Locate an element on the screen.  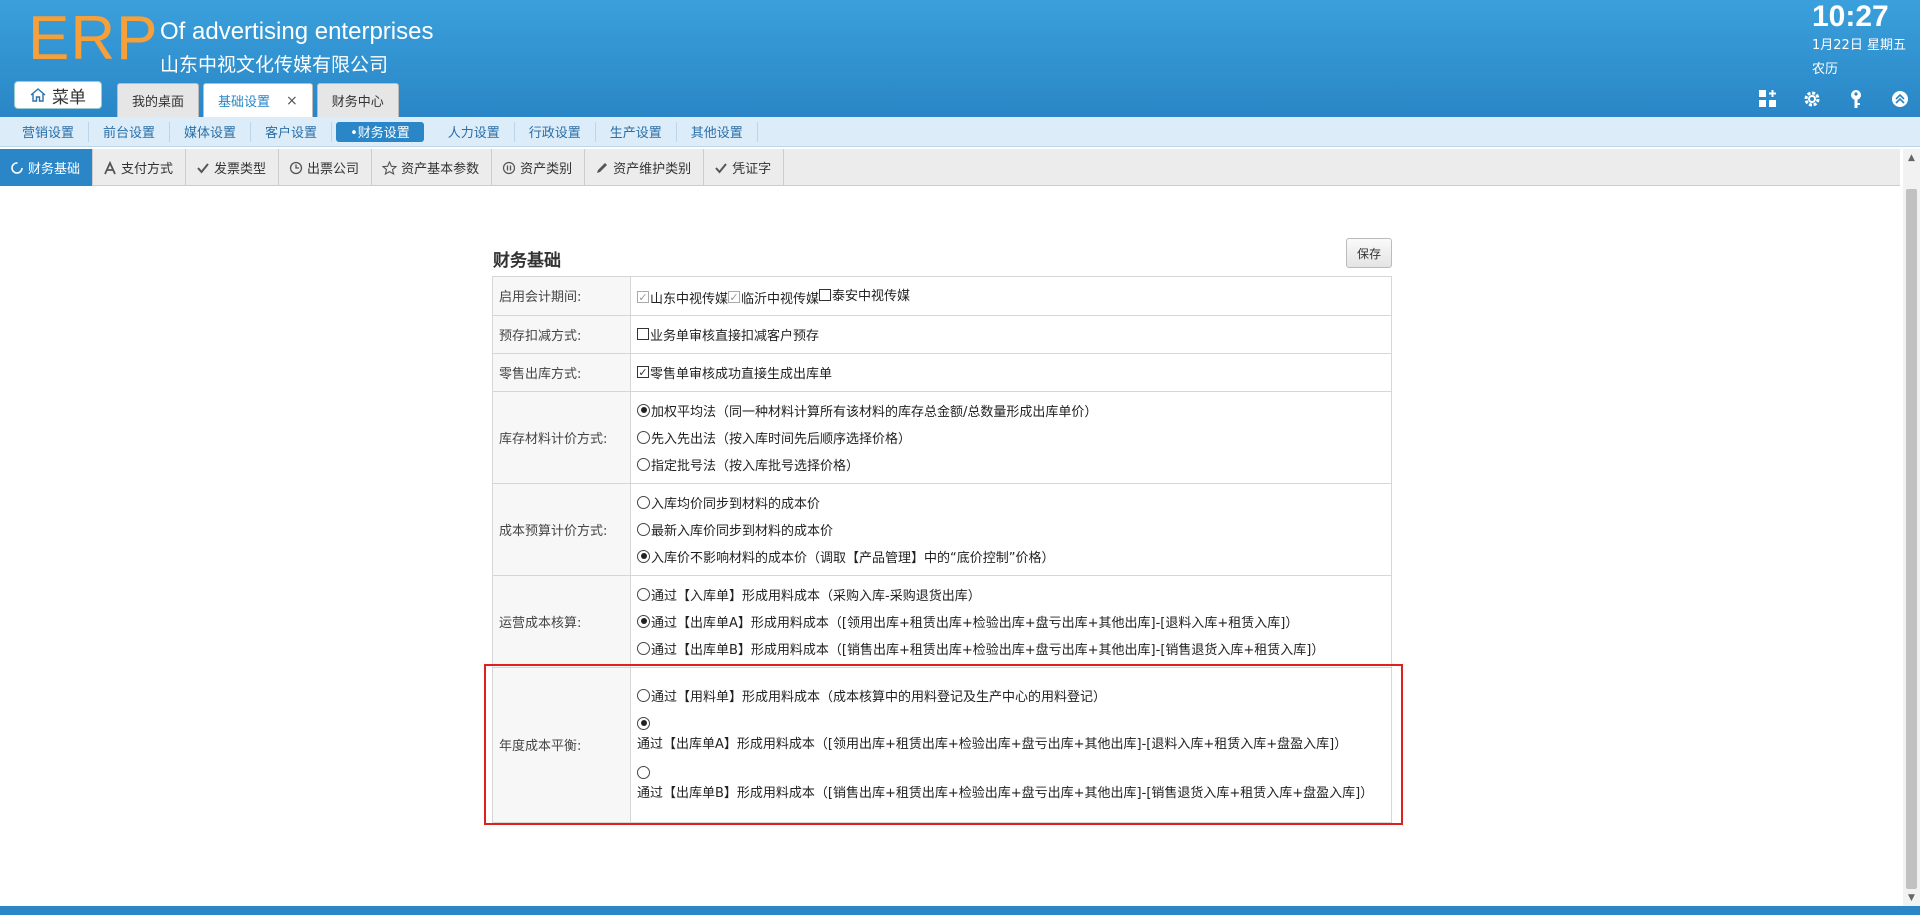
apps-grid-icon is located at coordinates (1768, 99).